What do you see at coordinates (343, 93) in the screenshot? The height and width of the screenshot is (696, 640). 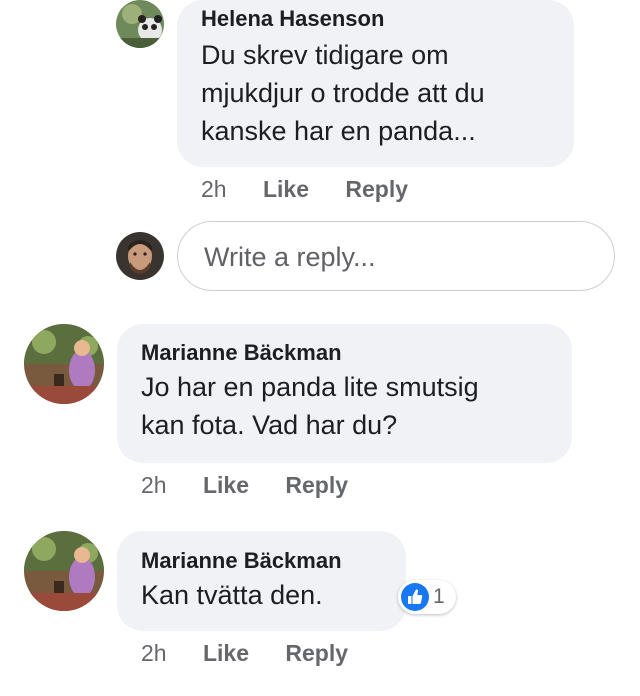 I see `comment-text-line: mjukdjur o trodde att du` at bounding box center [343, 93].